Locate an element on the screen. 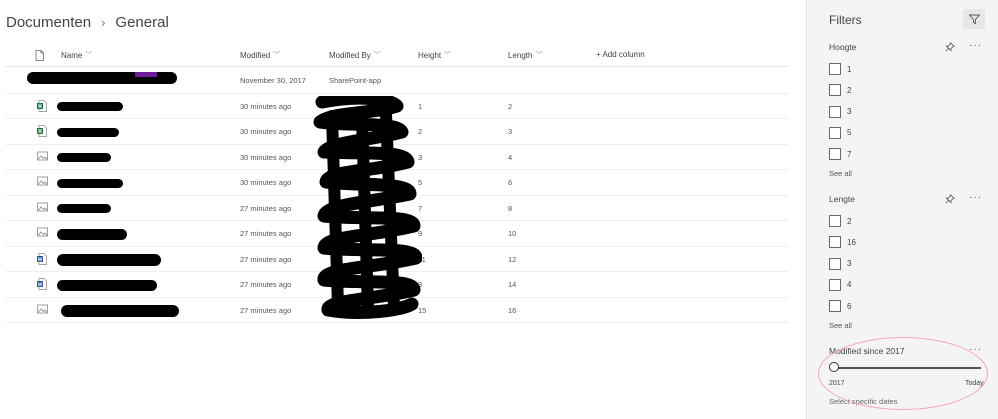 This screenshot has height=419, width=998. table-row: 30 minutes ago 3 4 is located at coordinates (396, 157).